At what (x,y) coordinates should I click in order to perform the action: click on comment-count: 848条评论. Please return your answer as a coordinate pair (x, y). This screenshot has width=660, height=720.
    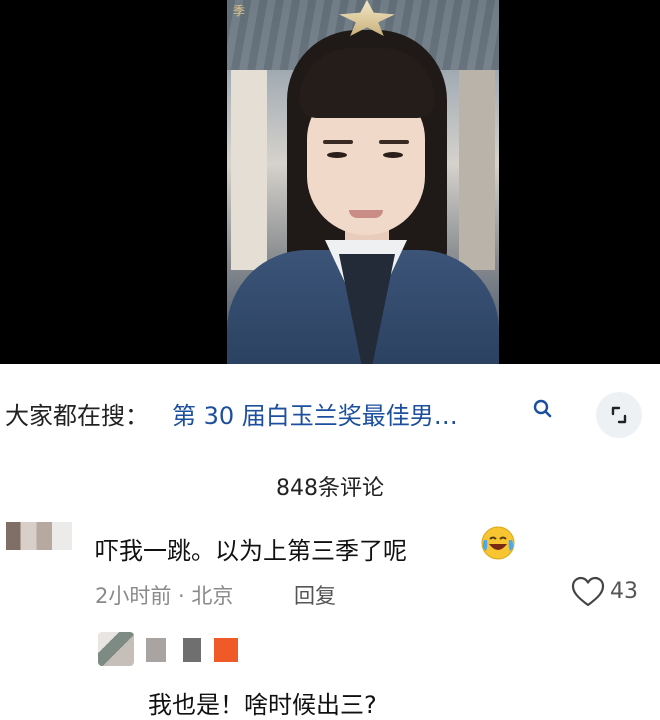
    Looking at the image, I should click on (330, 488).